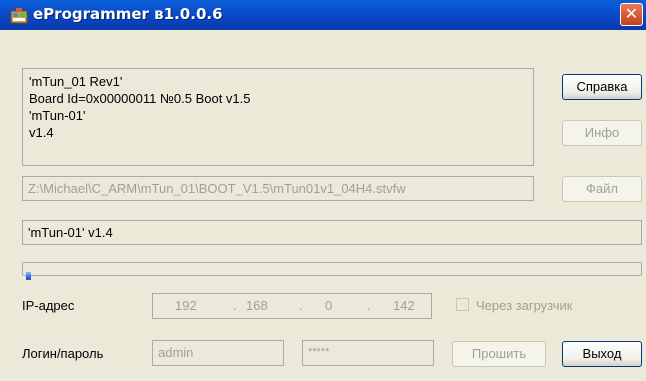 Image resolution: width=646 pixels, height=381 pixels. Describe the element at coordinates (602, 87) in the screenshot. I see `help-button: Справка` at that location.